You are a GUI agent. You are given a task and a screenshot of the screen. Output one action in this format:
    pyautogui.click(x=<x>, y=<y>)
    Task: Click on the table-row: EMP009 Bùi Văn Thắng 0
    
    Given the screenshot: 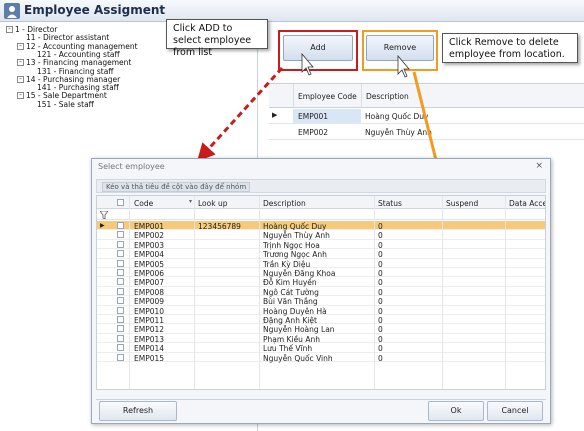 What is the action you would take?
    pyautogui.click(x=321, y=301)
    